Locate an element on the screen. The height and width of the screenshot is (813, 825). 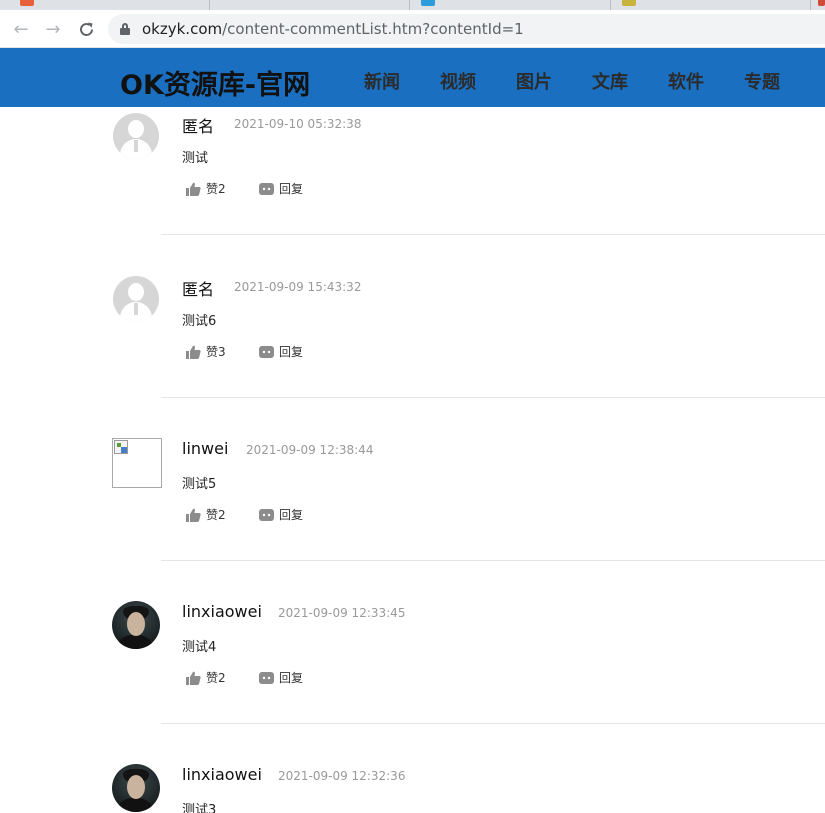
comment-text: 测试 is located at coordinates (195, 158).